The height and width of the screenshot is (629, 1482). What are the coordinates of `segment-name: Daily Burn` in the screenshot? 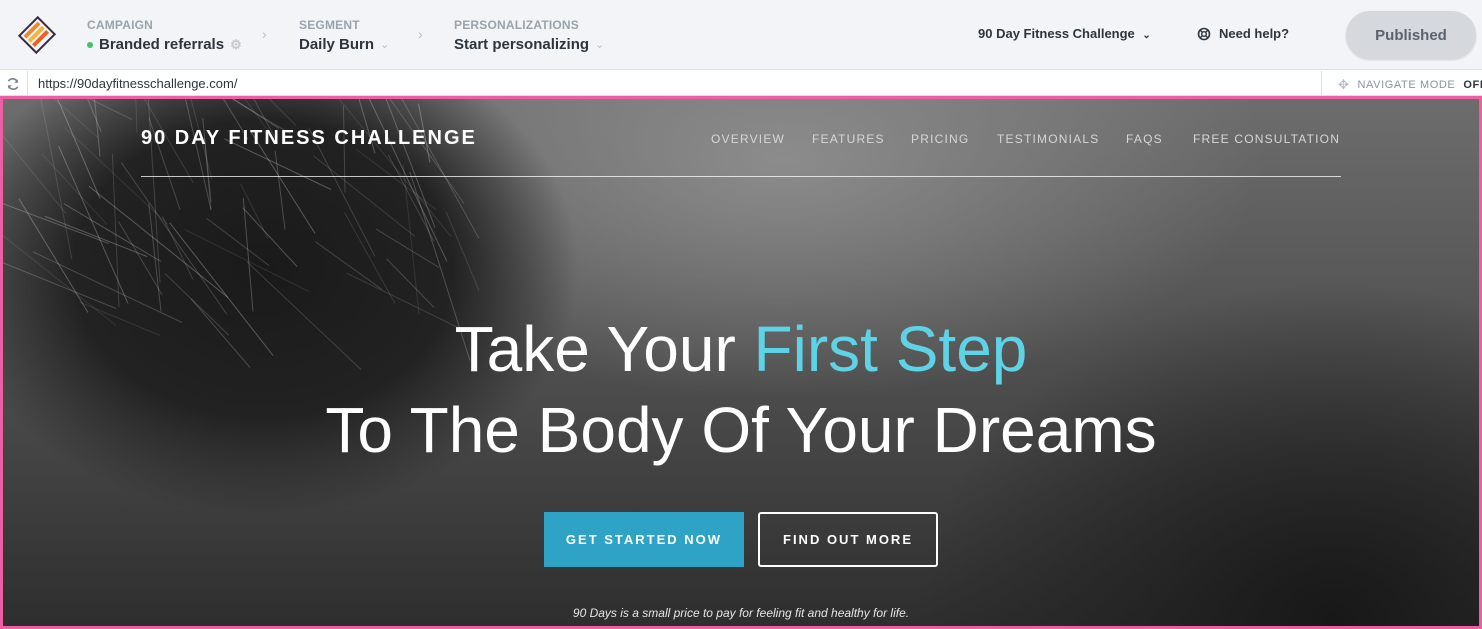 It's located at (337, 44).